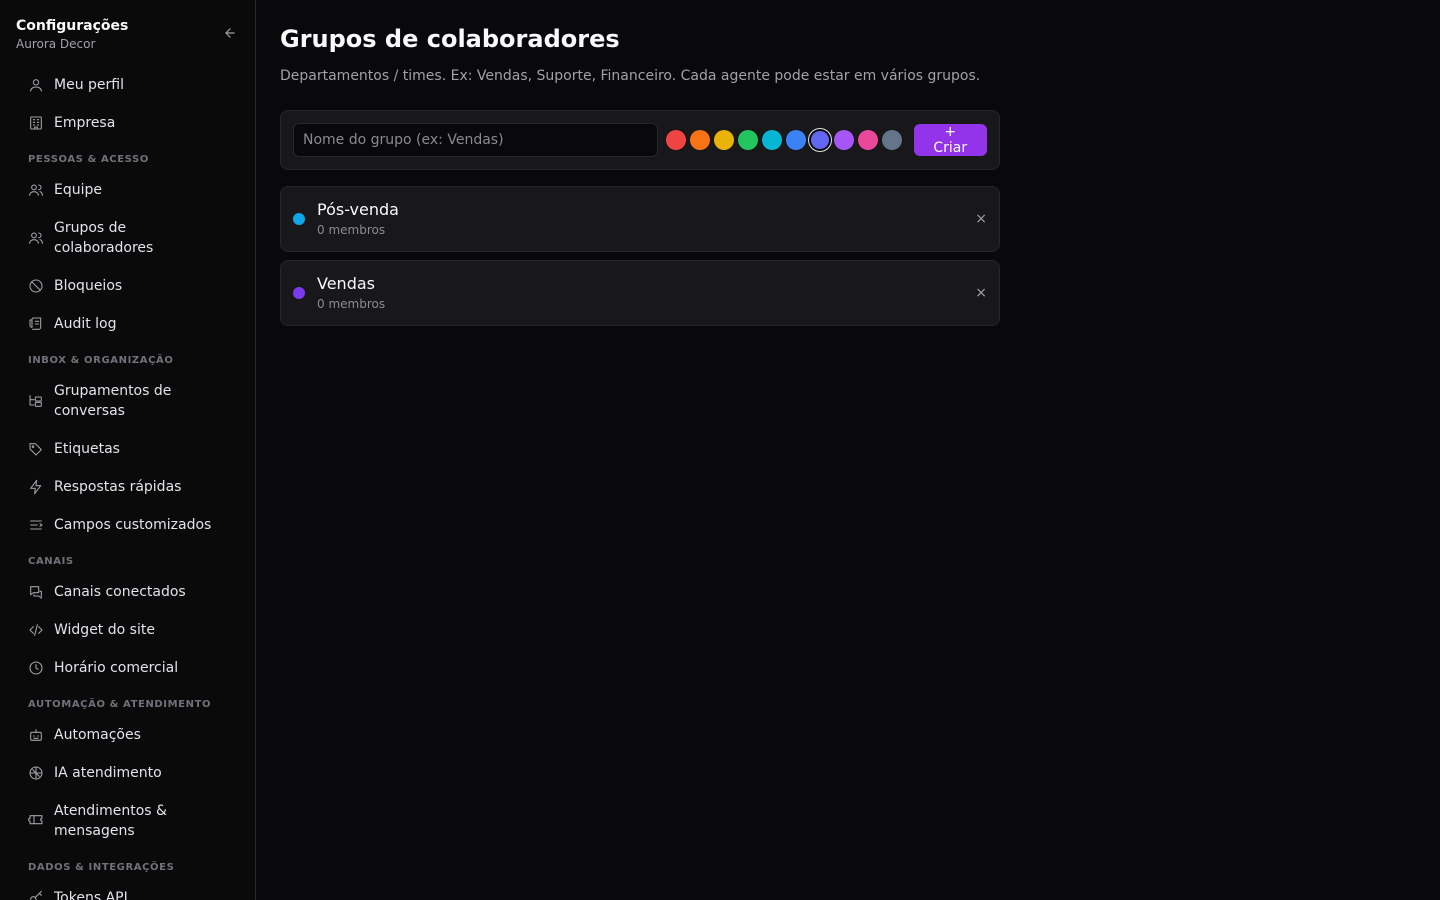 This screenshot has width=1440, height=900. What do you see at coordinates (127, 123) in the screenshot?
I see `sidebar-item-empresa: Empresa` at bounding box center [127, 123].